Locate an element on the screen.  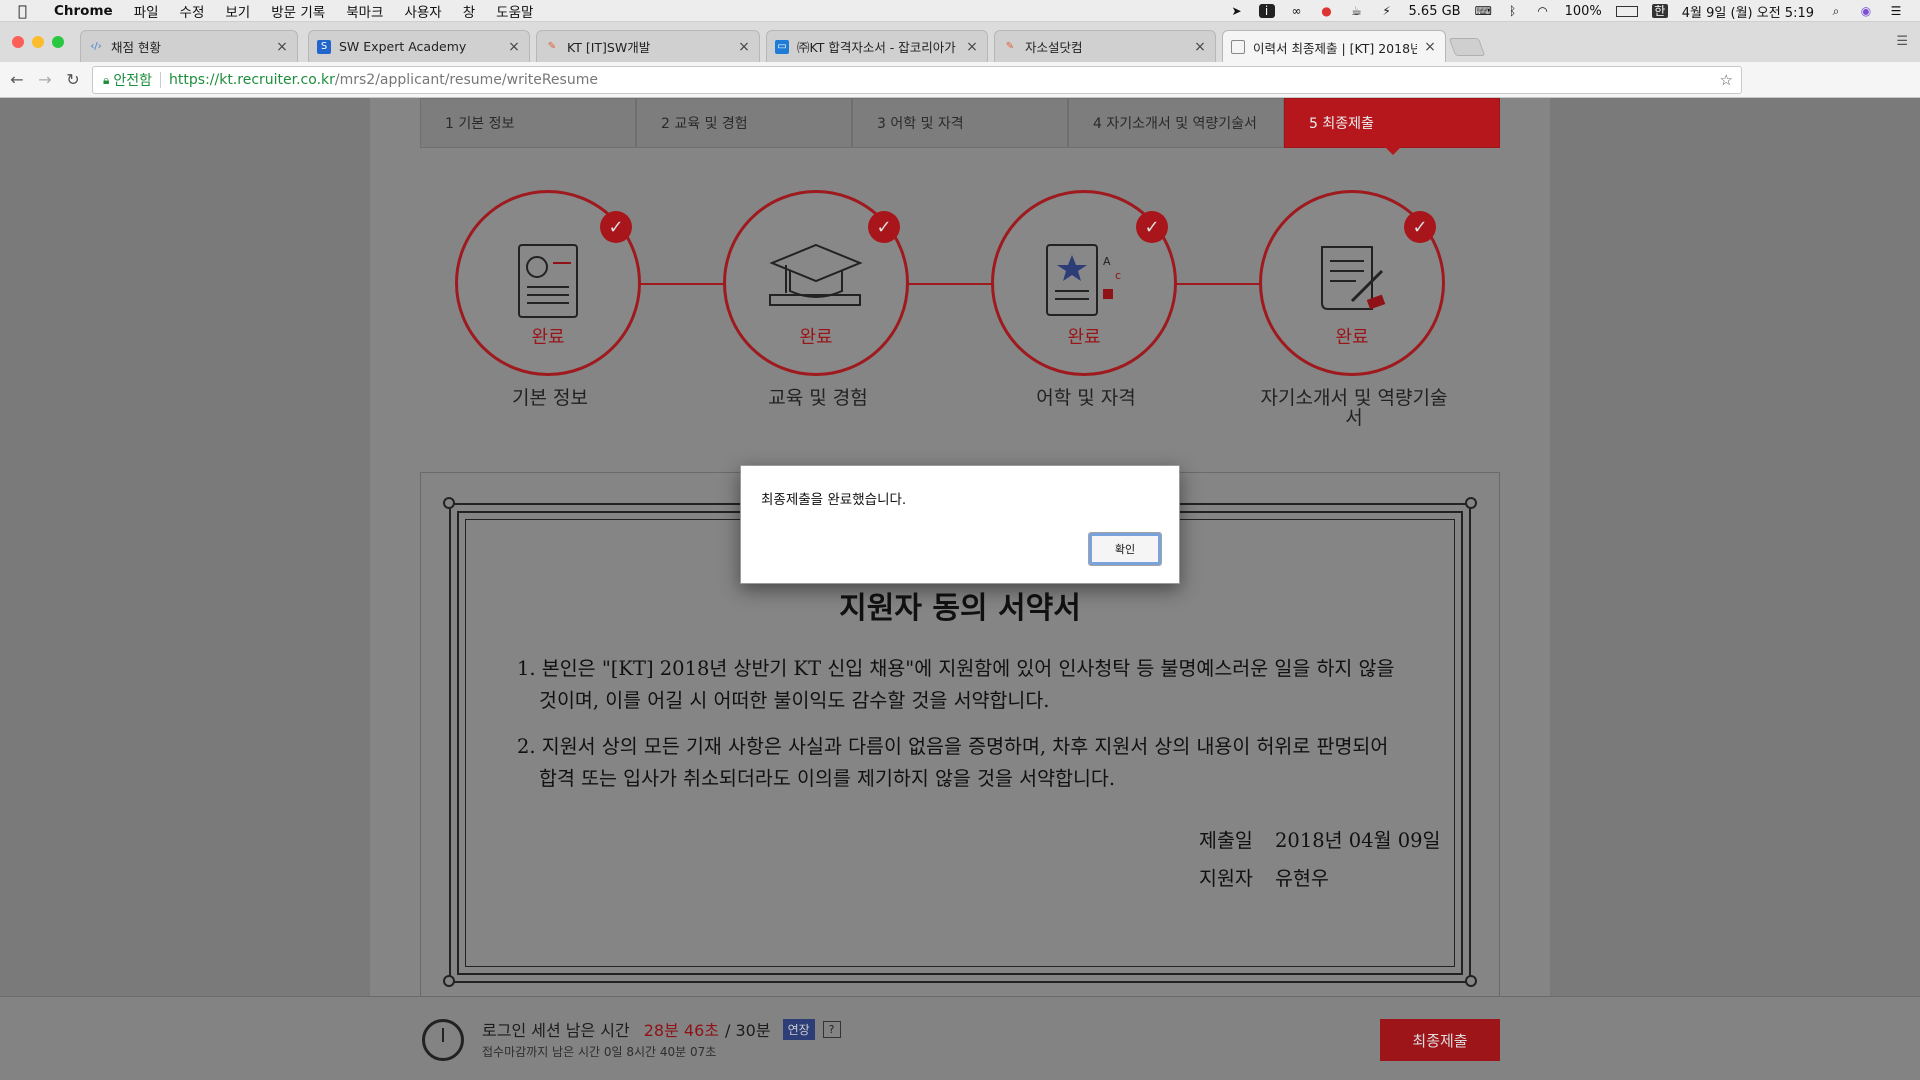
step-basic-info: 1 기본 정보 is located at coordinates (528, 123).